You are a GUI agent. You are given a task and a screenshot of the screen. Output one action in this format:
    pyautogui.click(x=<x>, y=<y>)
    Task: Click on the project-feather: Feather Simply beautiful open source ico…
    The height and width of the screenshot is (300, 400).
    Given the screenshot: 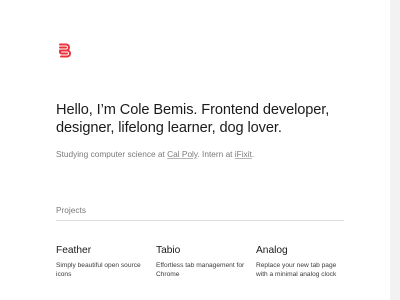 What is the action you would take?
    pyautogui.click(x=102, y=262)
    